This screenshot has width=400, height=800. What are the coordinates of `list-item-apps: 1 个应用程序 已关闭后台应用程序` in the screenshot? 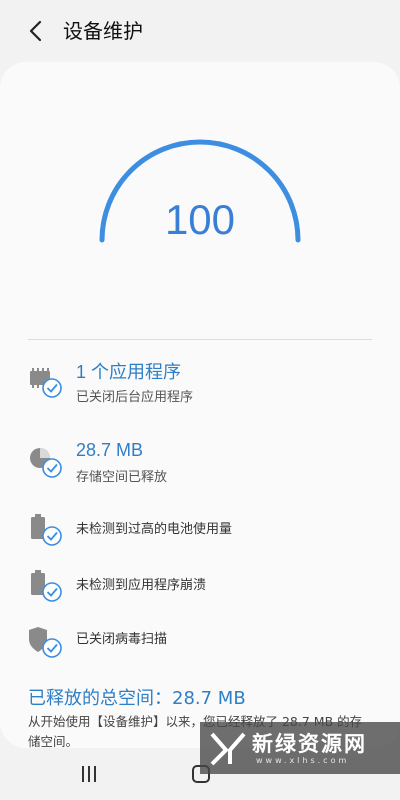 It's located at (200, 383).